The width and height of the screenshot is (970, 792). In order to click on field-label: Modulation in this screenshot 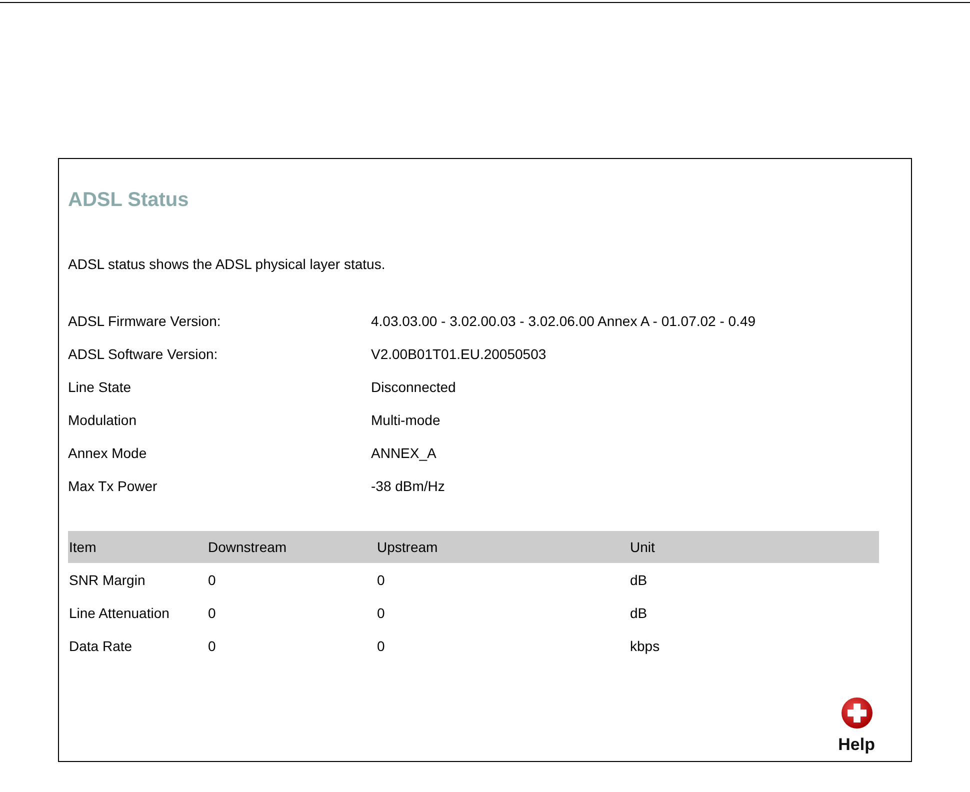, I will do `click(102, 420)`.